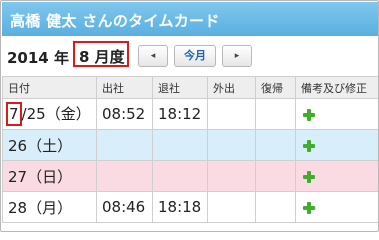 The height and width of the screenshot is (240, 379). Describe the element at coordinates (275, 87) in the screenshot. I see `column-header-return: 復帰` at that location.